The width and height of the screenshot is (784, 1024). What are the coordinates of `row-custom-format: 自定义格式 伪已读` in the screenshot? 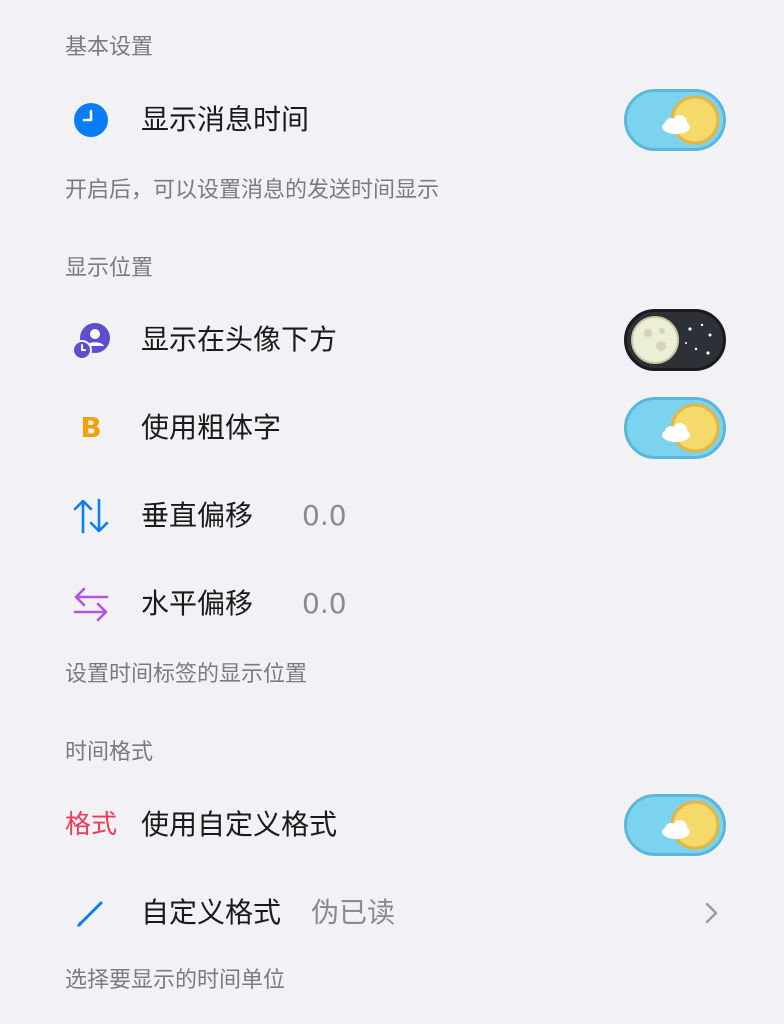 It's located at (392, 913).